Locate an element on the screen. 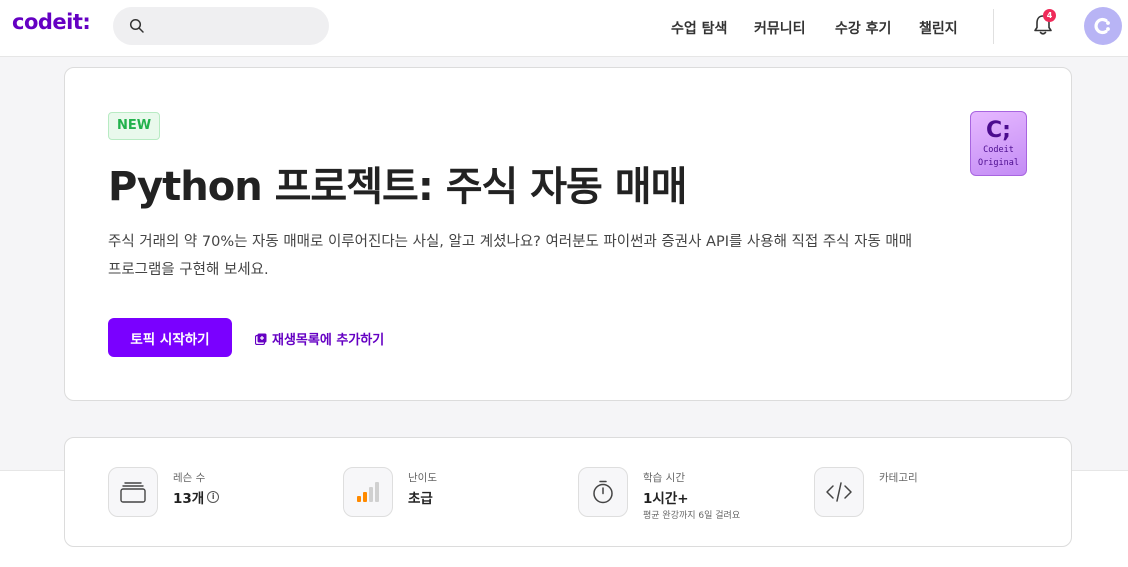  lessons-label: 레슨 수 is located at coordinates (189, 478).